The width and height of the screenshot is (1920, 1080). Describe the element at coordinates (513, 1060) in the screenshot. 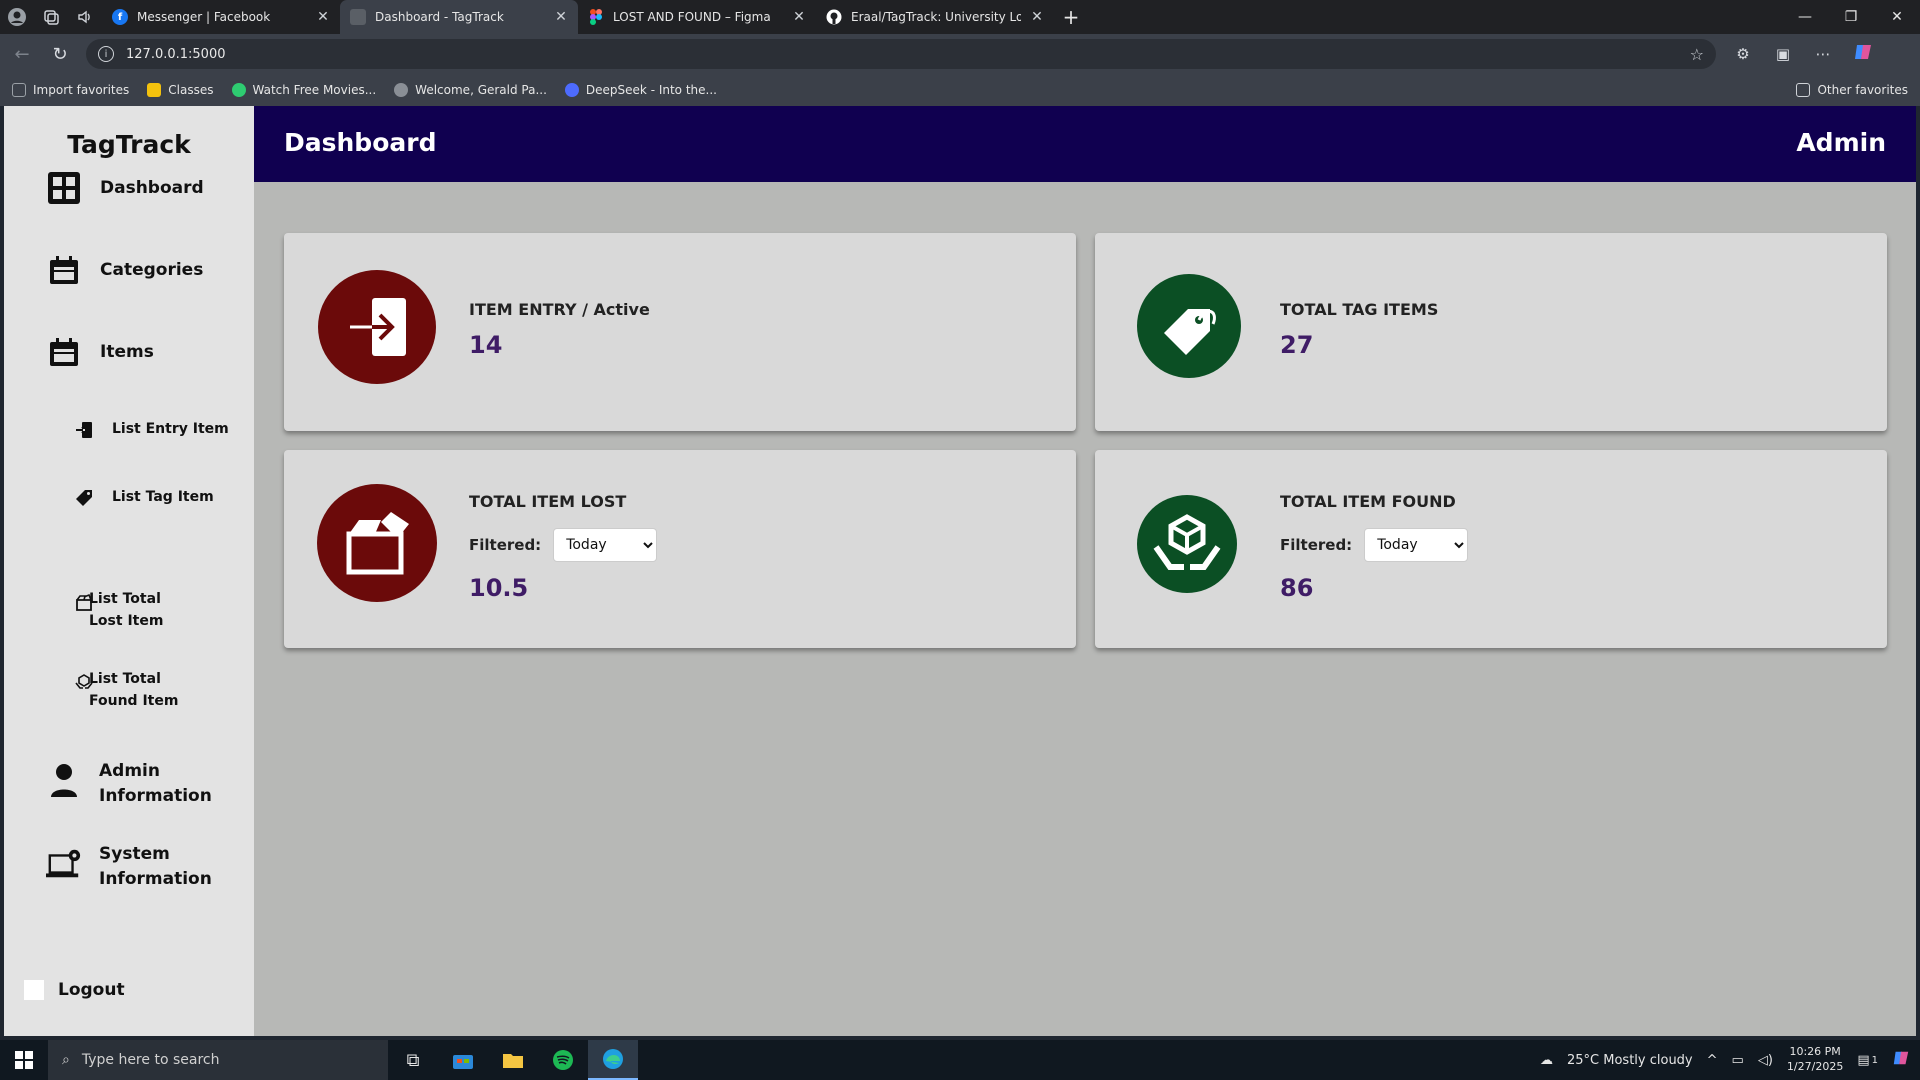

I see `file-explorer-icon` at that location.